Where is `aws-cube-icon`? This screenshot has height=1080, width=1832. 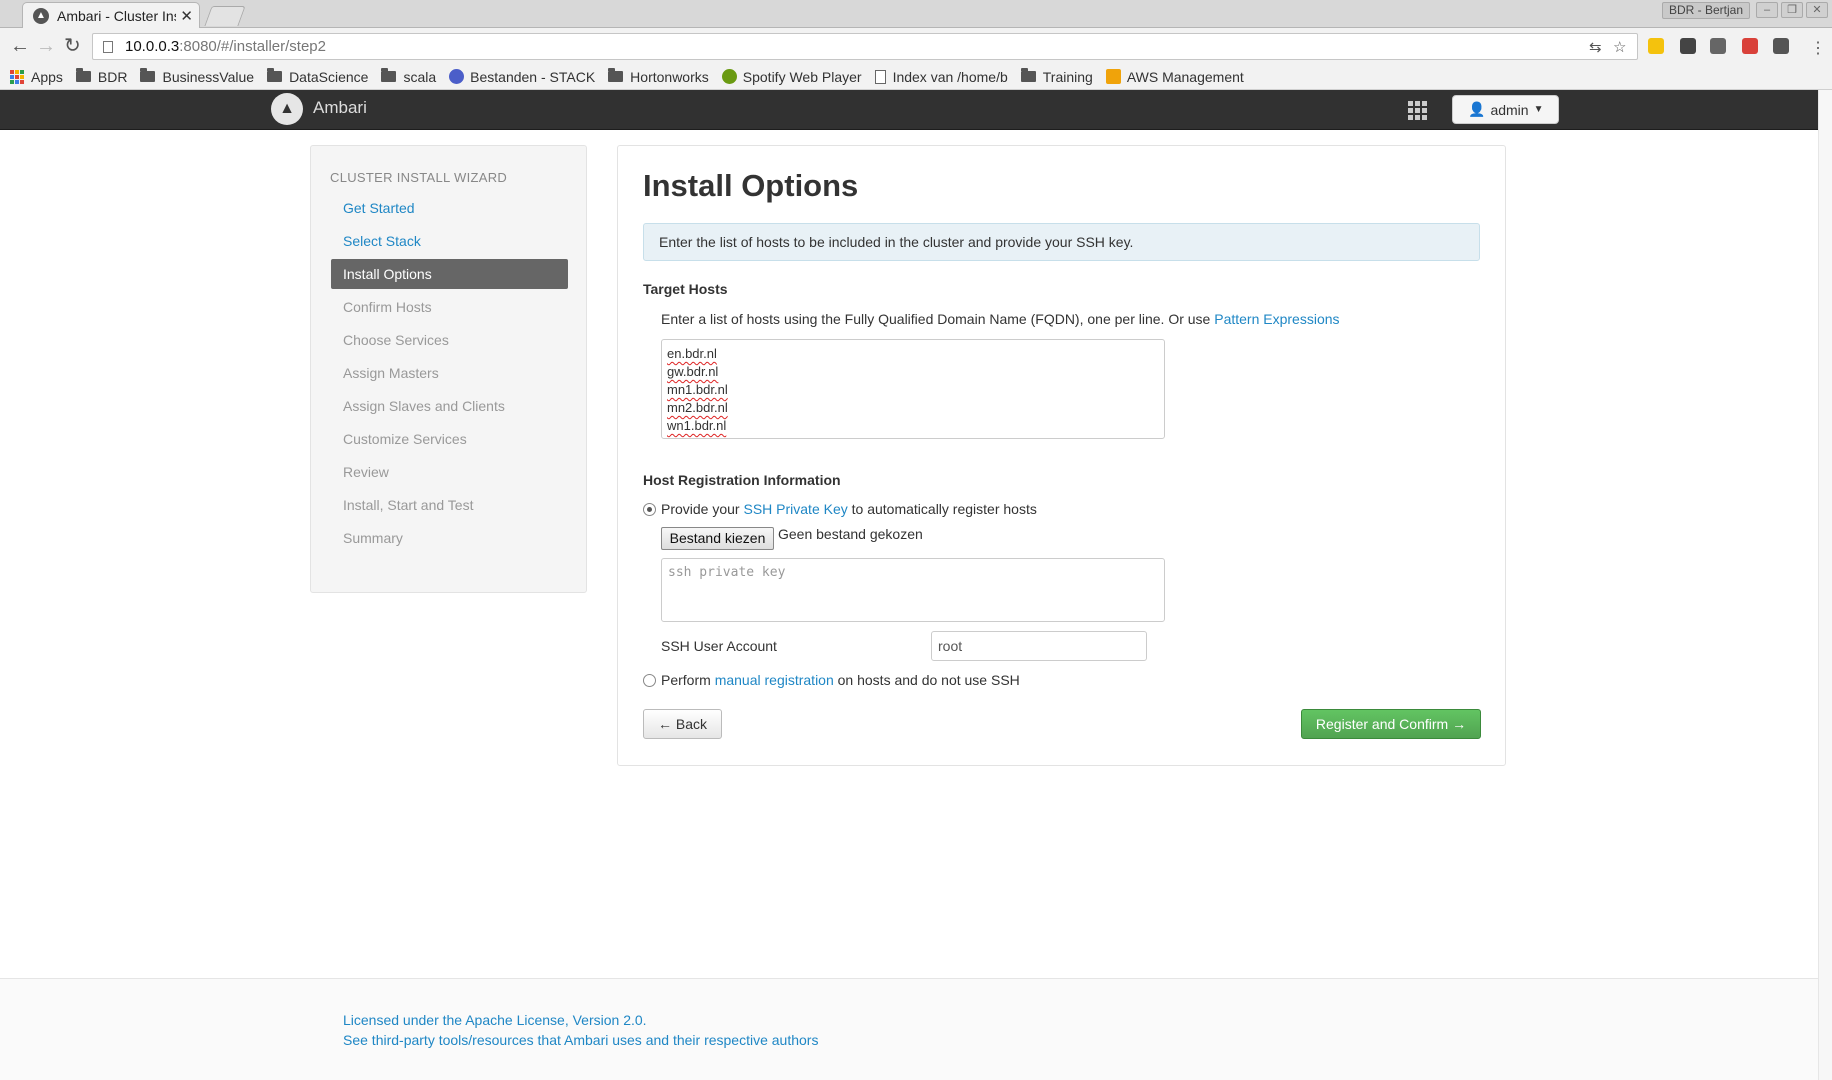
aws-cube-icon is located at coordinates (1113, 76).